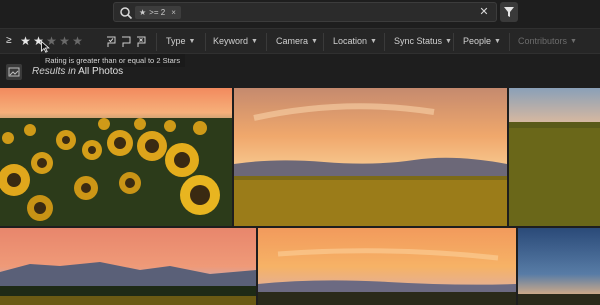 Image resolution: width=600 pixels, height=305 pixels. I want to click on filter-button, so click(509, 12).